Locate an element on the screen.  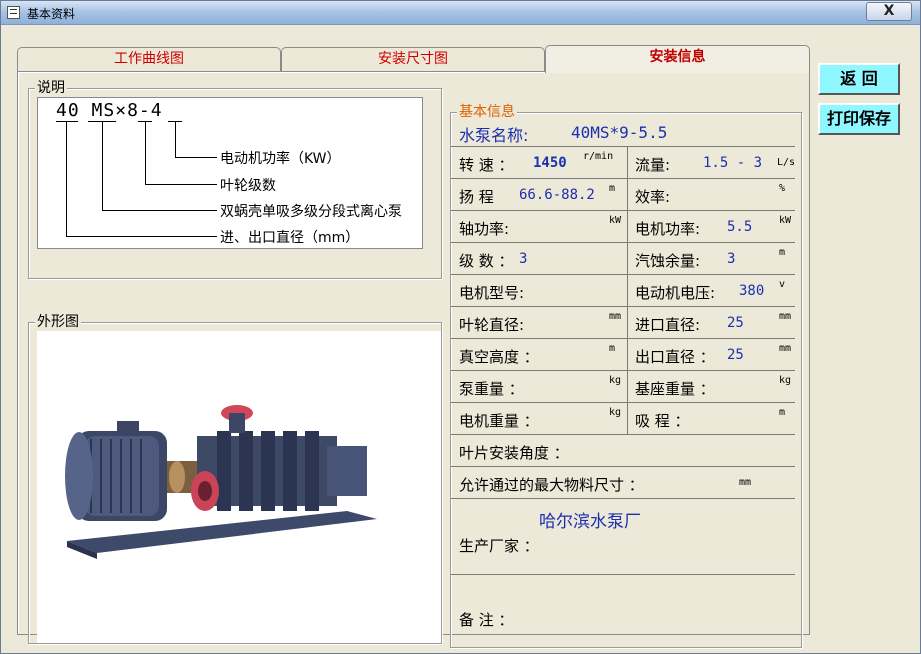
info-right-label: 吸 程 ： is located at coordinates (662, 421).